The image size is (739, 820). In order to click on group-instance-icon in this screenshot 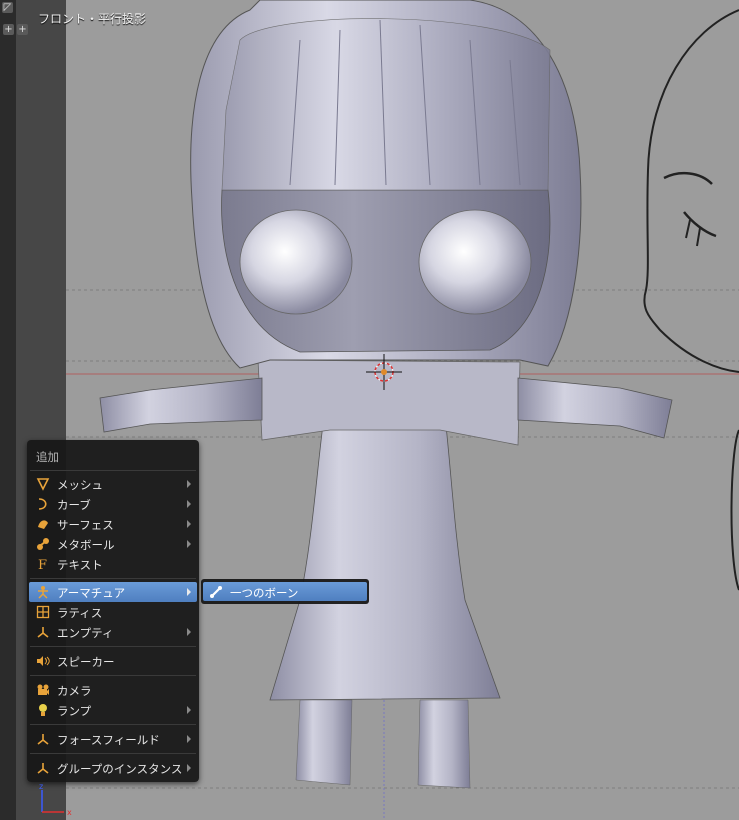, I will do `click(43, 768)`.